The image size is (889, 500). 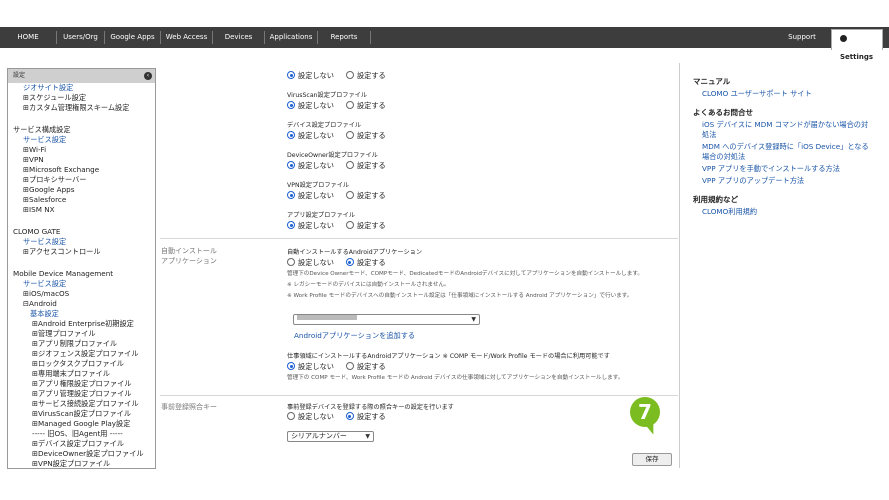 What do you see at coordinates (44, 284) in the screenshot?
I see `sidebar-item-mdm-service: サービス設定` at bounding box center [44, 284].